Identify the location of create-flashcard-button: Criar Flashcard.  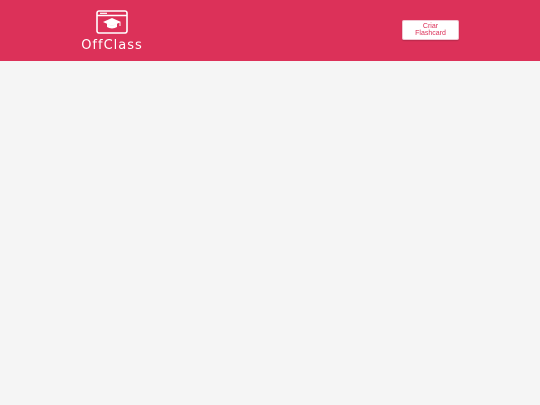
(430, 30).